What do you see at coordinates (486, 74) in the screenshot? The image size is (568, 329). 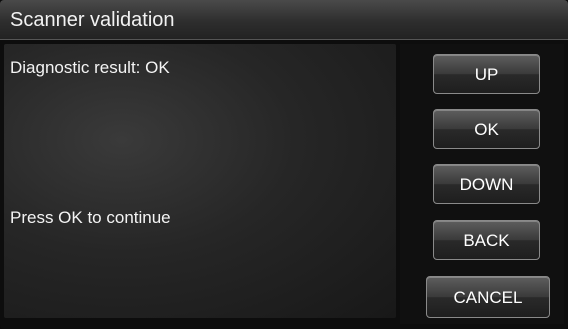 I see `up-button: UP` at bounding box center [486, 74].